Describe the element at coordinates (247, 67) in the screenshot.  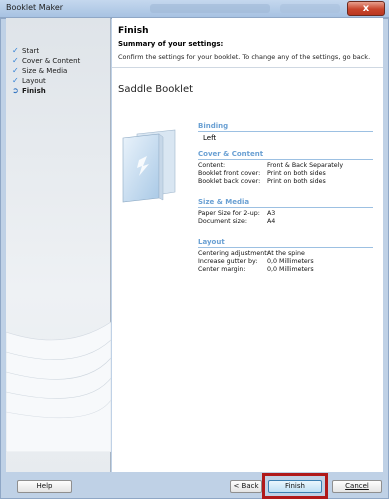
I see `divider` at that location.